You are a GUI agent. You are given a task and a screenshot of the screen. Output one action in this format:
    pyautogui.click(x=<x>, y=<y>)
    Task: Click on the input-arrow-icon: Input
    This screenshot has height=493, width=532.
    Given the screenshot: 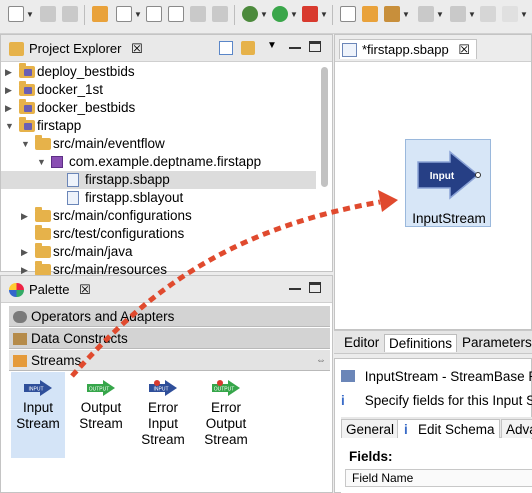 What is the action you would take?
    pyautogui.click(x=449, y=175)
    